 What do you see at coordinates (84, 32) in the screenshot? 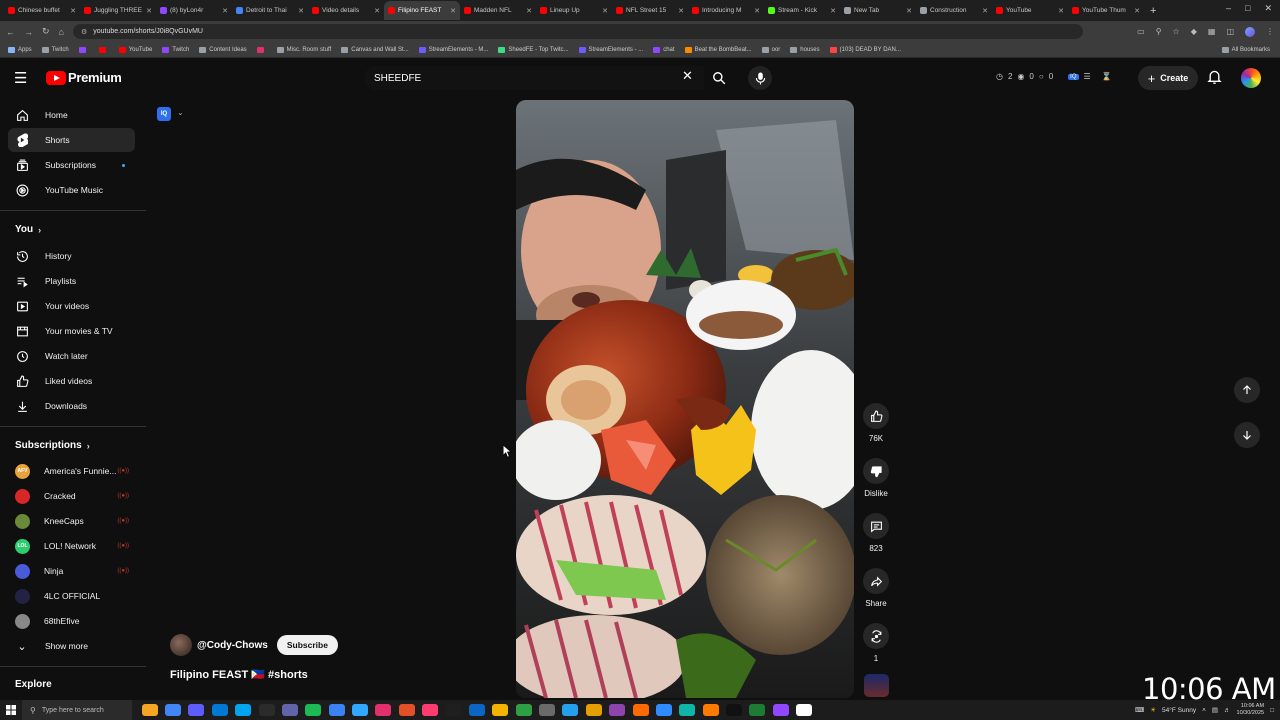
I see `site-info-icon: ⚙` at bounding box center [84, 32].